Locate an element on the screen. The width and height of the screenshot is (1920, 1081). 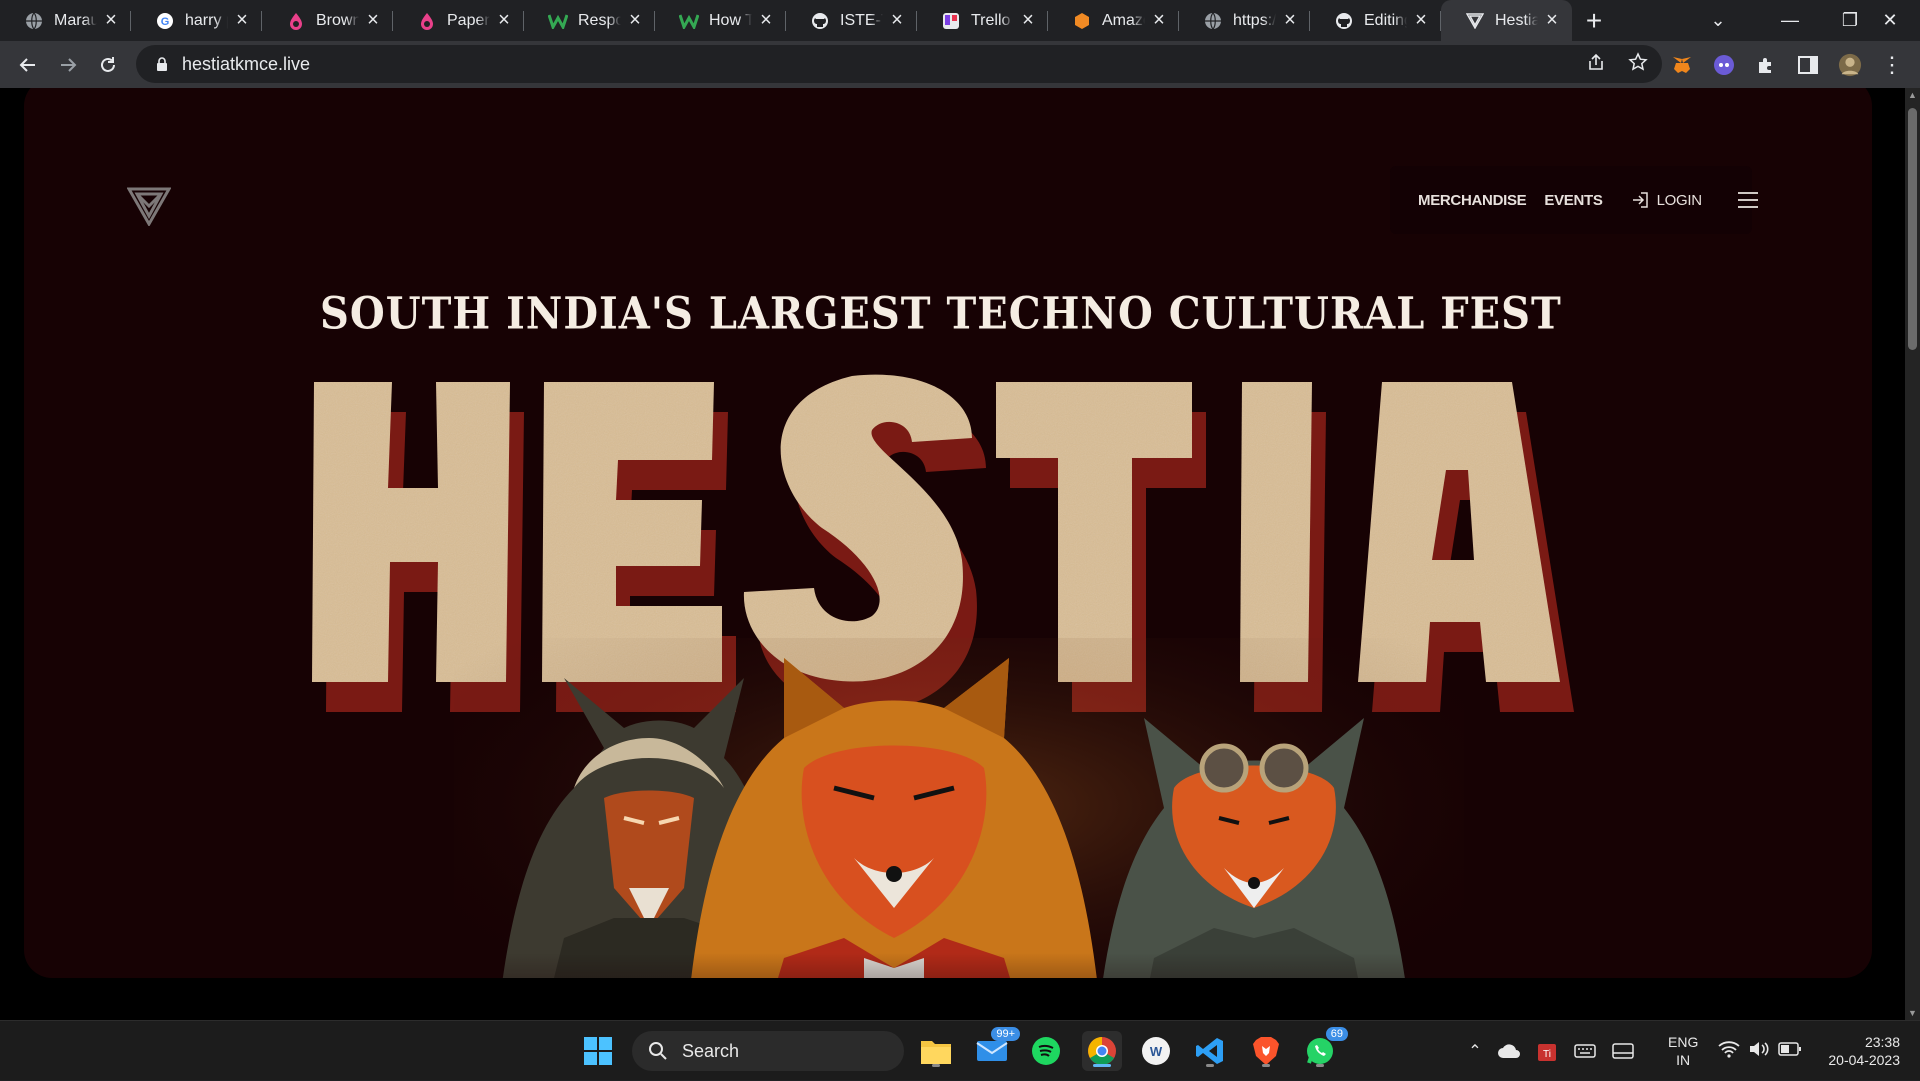
nav-events: EVENTS is located at coordinates (1573, 200).